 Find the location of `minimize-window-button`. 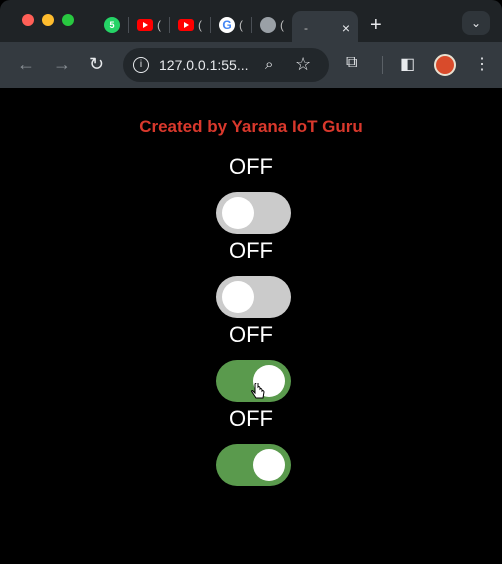

minimize-window-button is located at coordinates (48, 20).